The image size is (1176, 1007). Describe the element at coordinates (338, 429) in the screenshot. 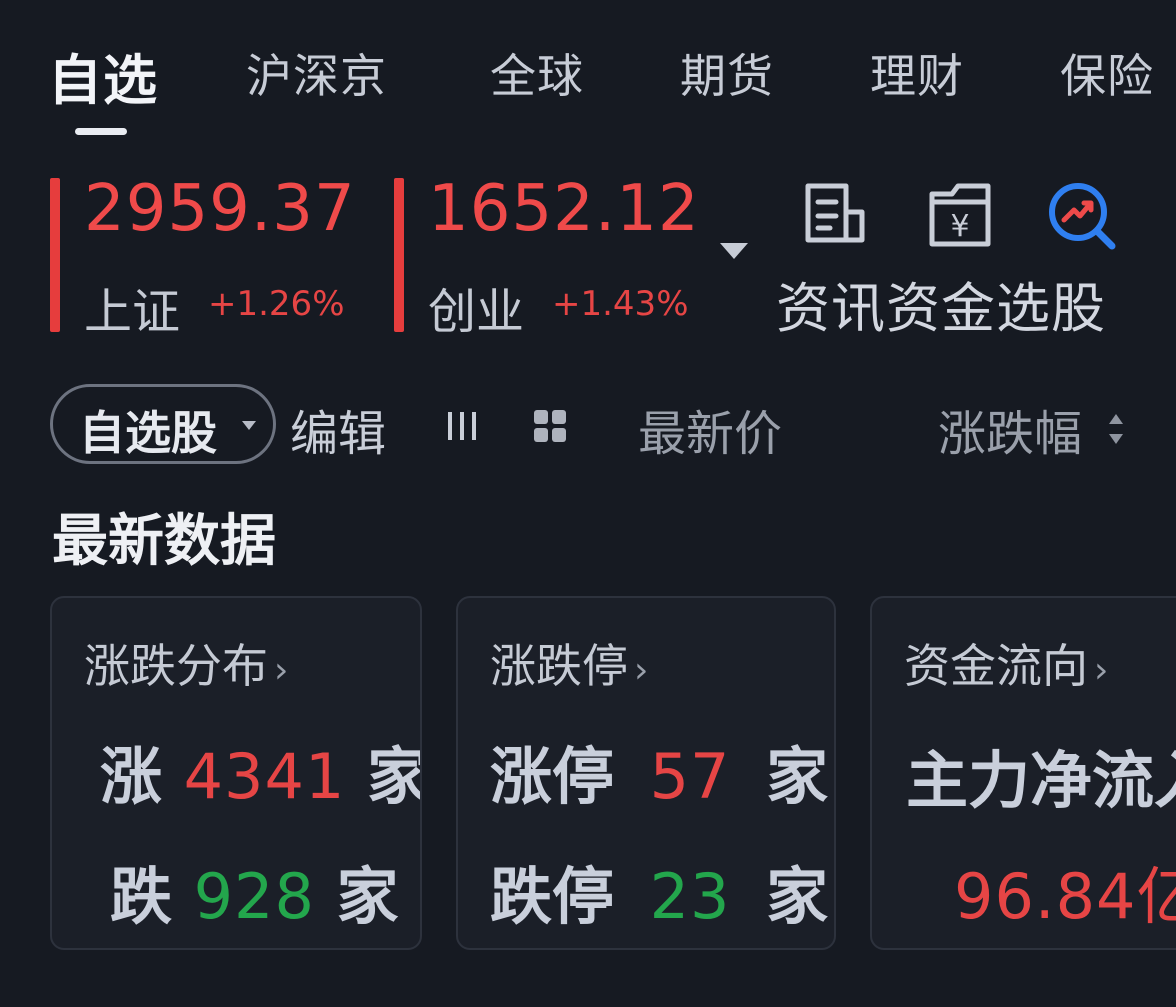

I see `edit-button: 编辑` at that location.